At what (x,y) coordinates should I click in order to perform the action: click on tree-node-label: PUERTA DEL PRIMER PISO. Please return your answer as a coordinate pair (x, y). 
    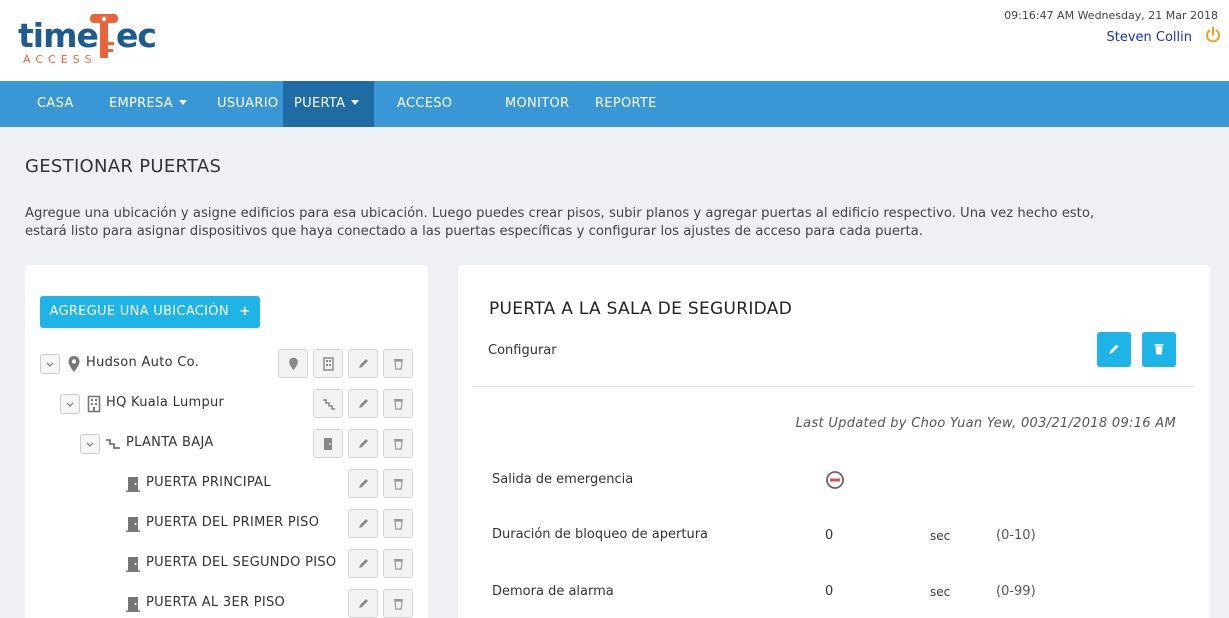
    Looking at the image, I should click on (233, 522).